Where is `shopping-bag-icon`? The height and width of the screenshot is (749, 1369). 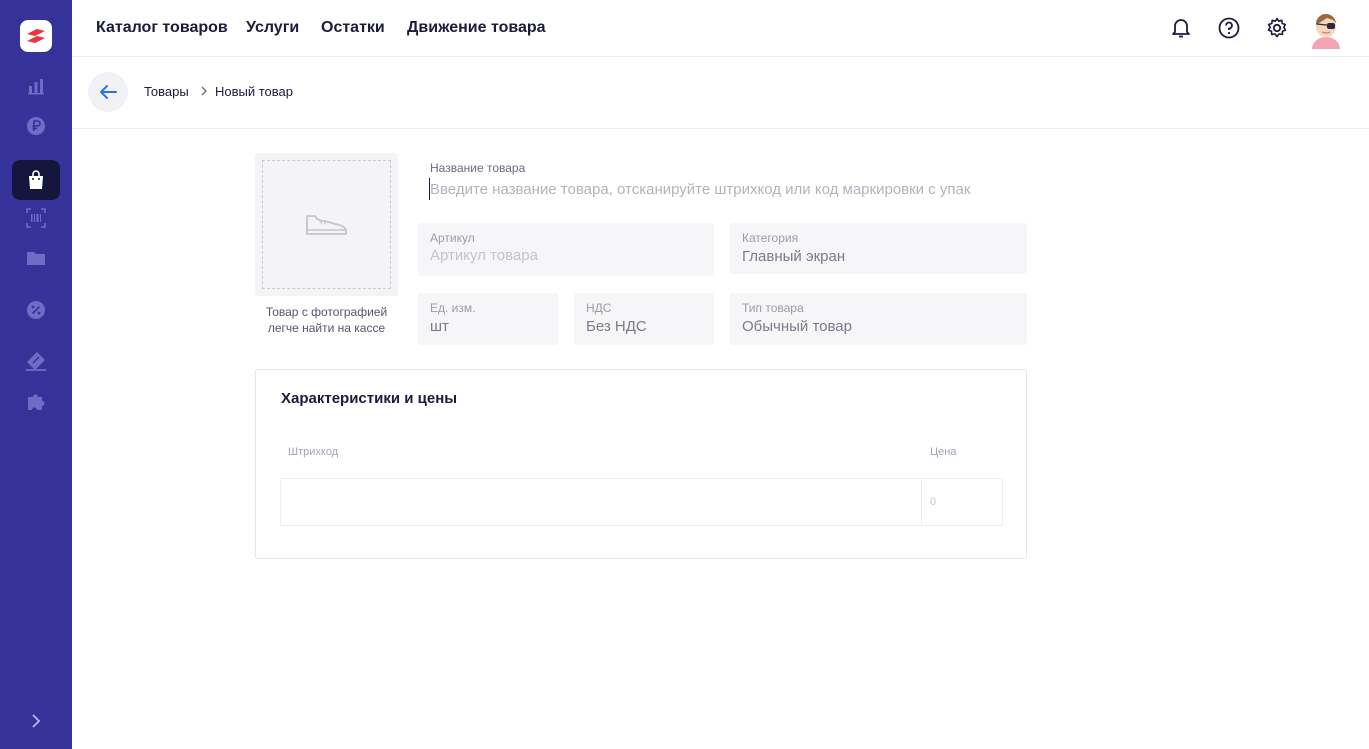
shopping-bag-icon is located at coordinates (36, 179).